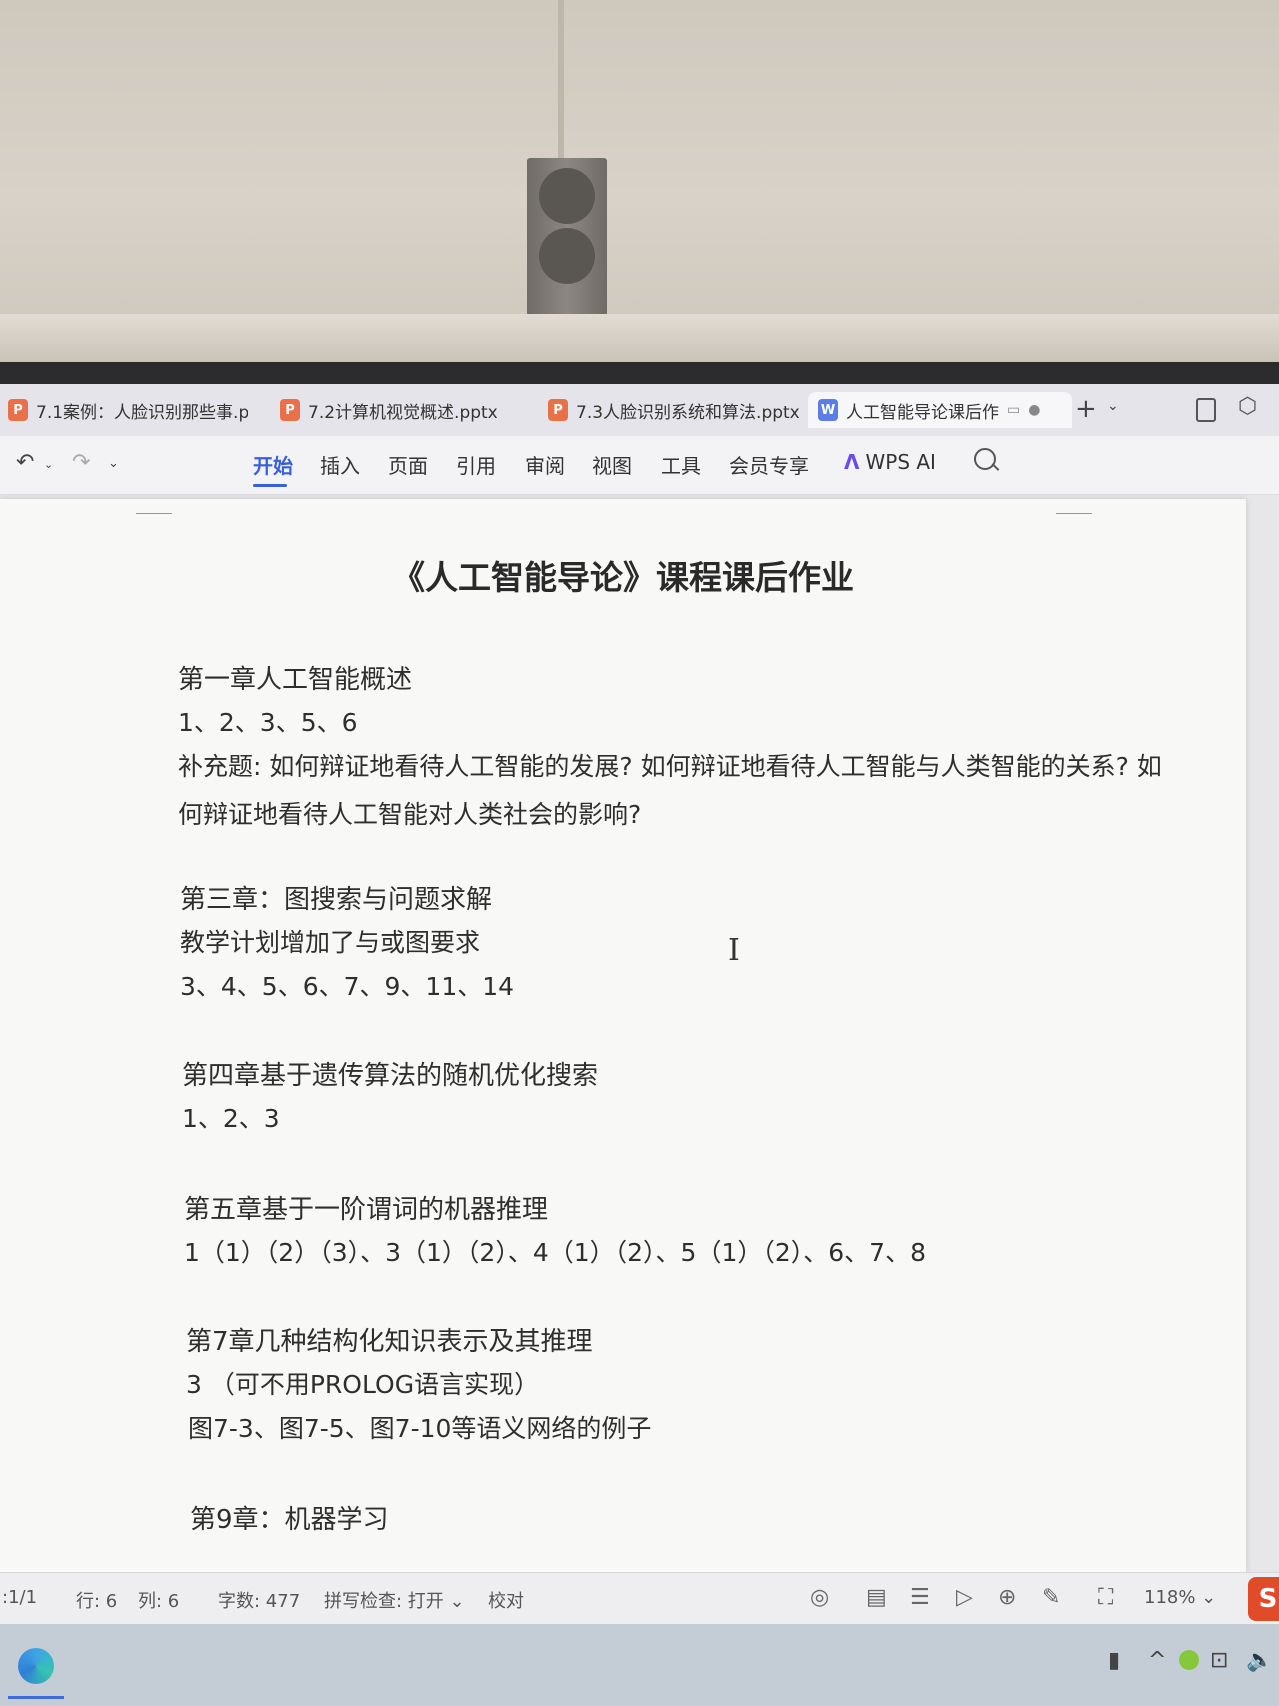  What do you see at coordinates (270, 485) in the screenshot?
I see `active-tab-indicator` at bounding box center [270, 485].